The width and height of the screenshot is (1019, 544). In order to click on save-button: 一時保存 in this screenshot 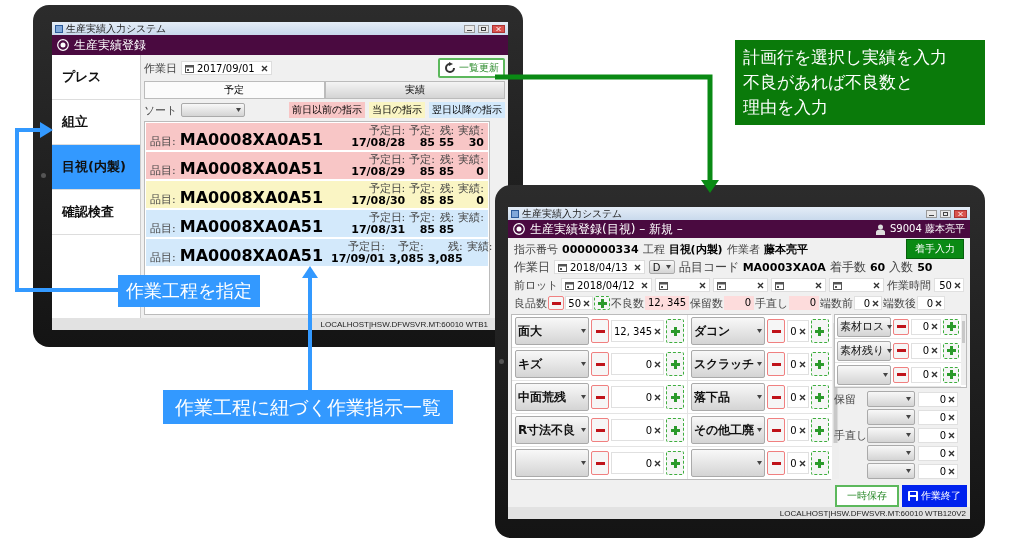, I will do `click(867, 496)`.